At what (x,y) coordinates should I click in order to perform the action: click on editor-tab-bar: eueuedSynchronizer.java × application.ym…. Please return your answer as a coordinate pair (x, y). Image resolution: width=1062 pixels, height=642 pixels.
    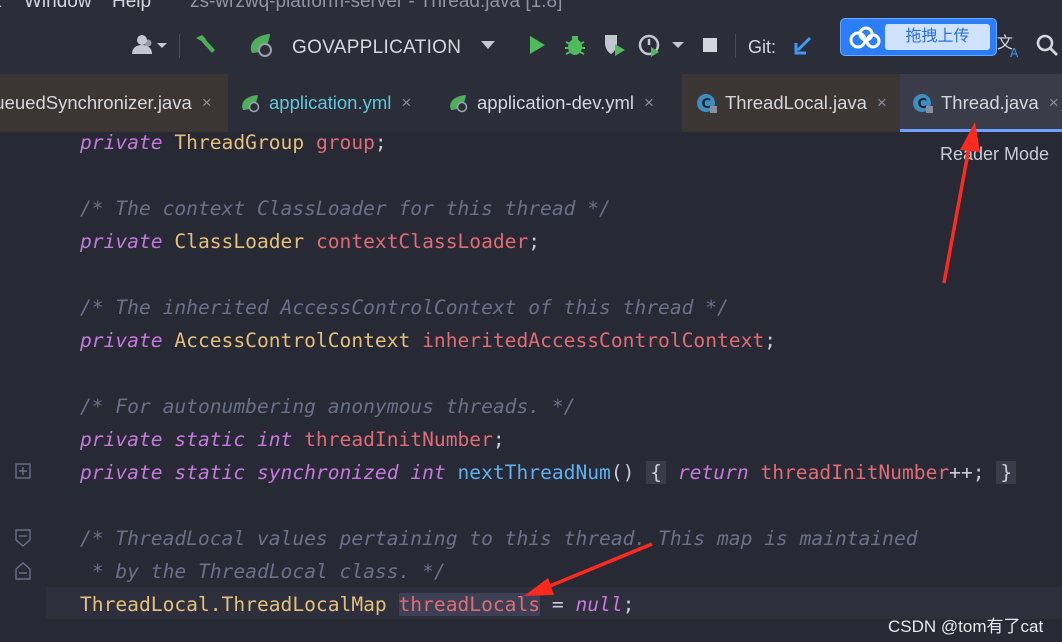
    Looking at the image, I should click on (531, 103).